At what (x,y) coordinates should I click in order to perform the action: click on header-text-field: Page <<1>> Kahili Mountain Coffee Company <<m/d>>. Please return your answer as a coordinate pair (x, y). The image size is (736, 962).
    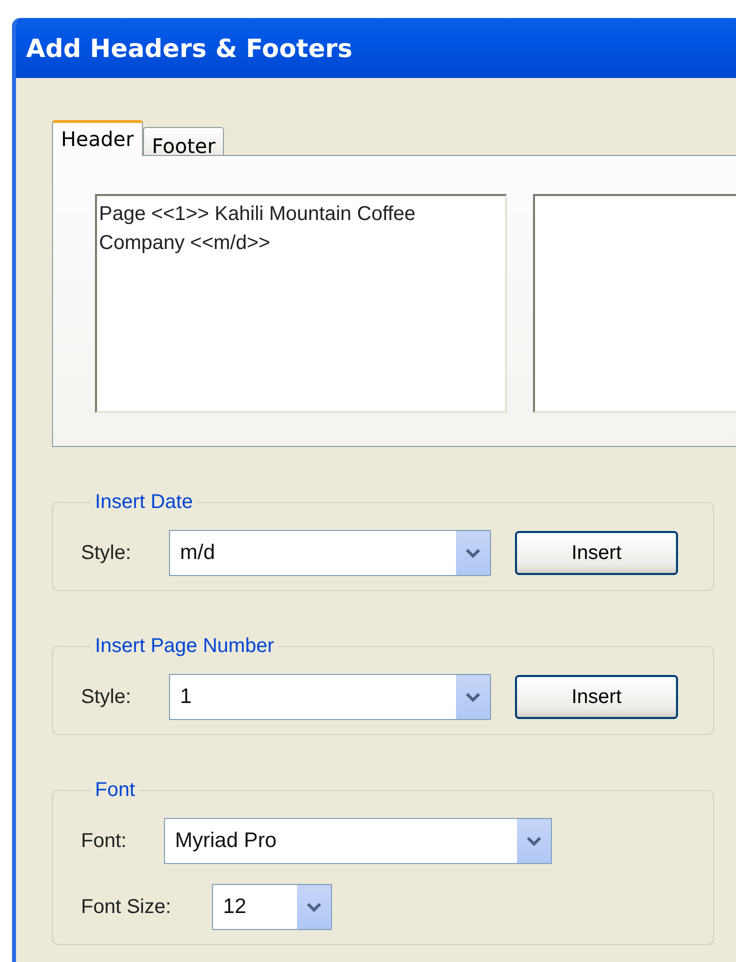
    Looking at the image, I should click on (301, 303).